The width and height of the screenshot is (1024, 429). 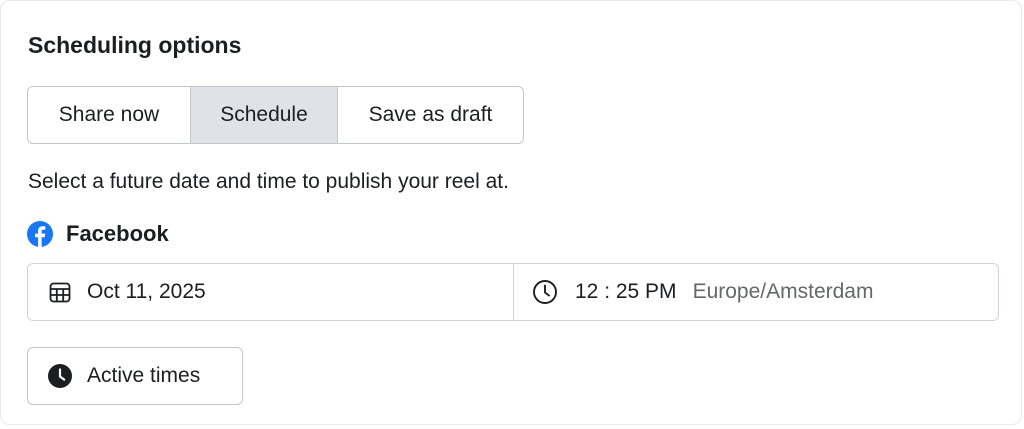 I want to click on facebook-icon, so click(x=40, y=234).